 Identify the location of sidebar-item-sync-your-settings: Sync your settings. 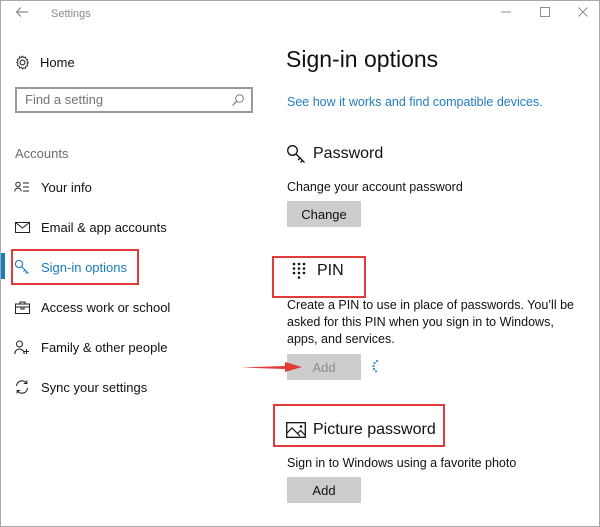
(121, 387).